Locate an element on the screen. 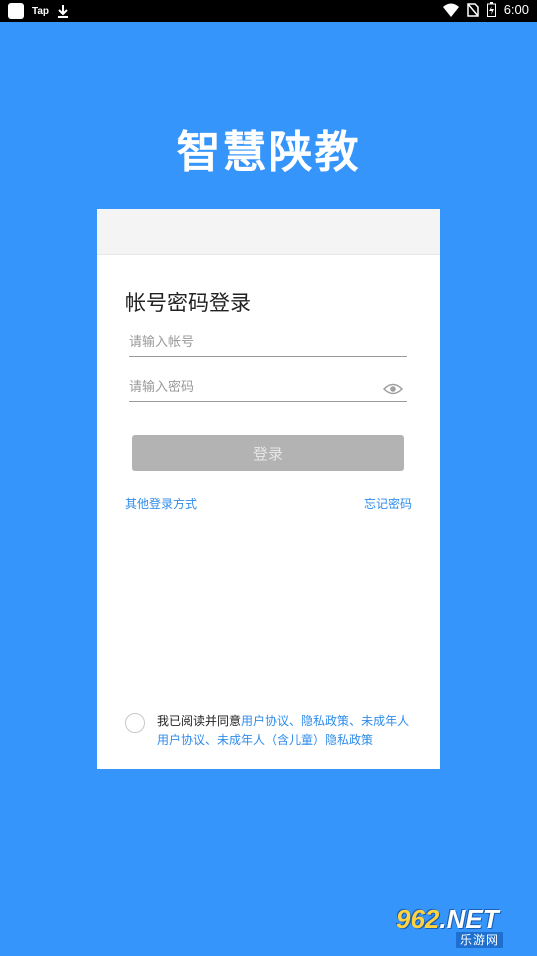 This screenshot has width=537, height=956. watermark-sub: 乐游网 is located at coordinates (480, 940).